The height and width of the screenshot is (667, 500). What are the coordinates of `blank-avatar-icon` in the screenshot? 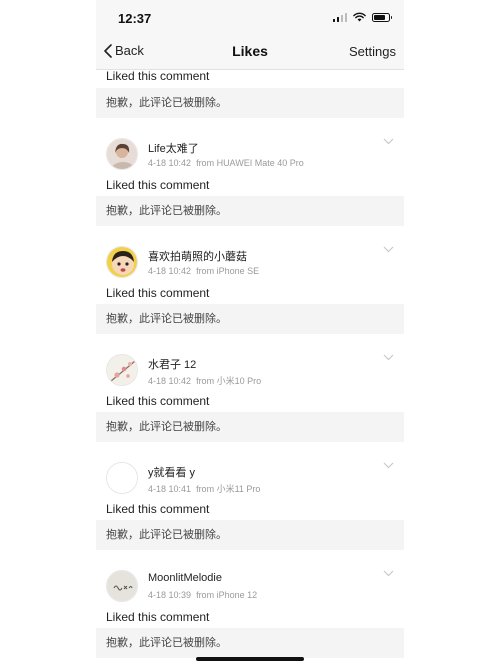 It's located at (122, 478).